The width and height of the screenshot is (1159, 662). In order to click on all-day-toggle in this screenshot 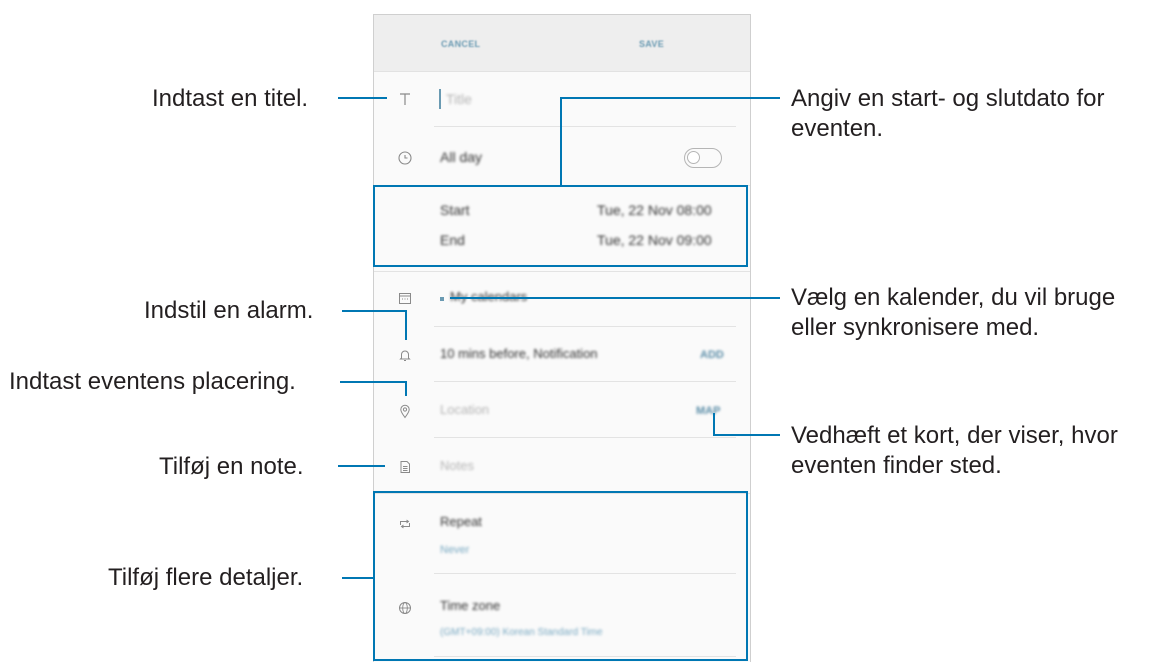, I will do `click(703, 158)`.